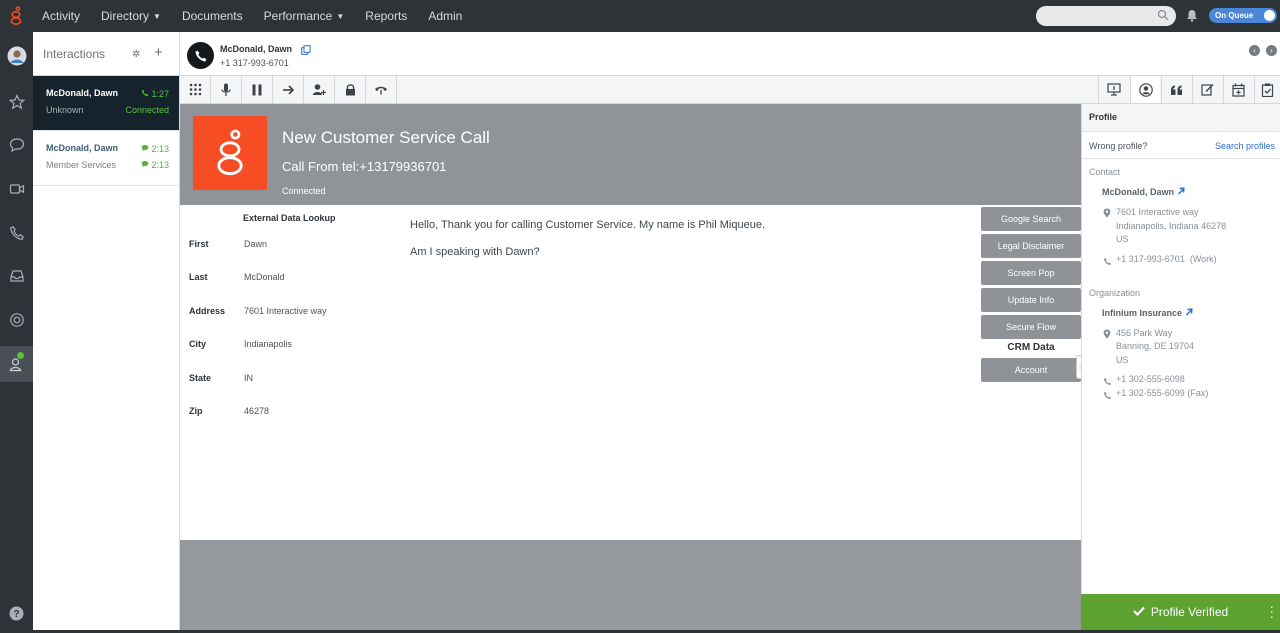  Describe the element at coordinates (1139, 612) in the screenshot. I see `check-icon` at that location.